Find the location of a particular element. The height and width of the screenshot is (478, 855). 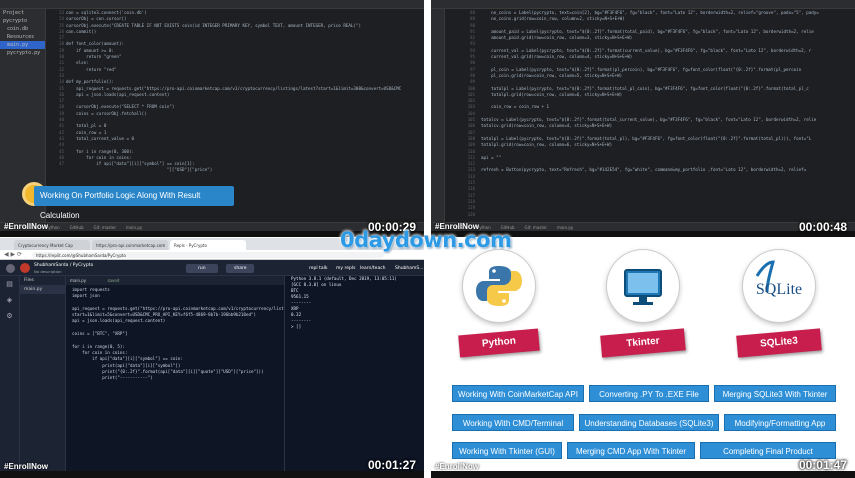

tree-item: pycrypto.py is located at coordinates (22, 53).